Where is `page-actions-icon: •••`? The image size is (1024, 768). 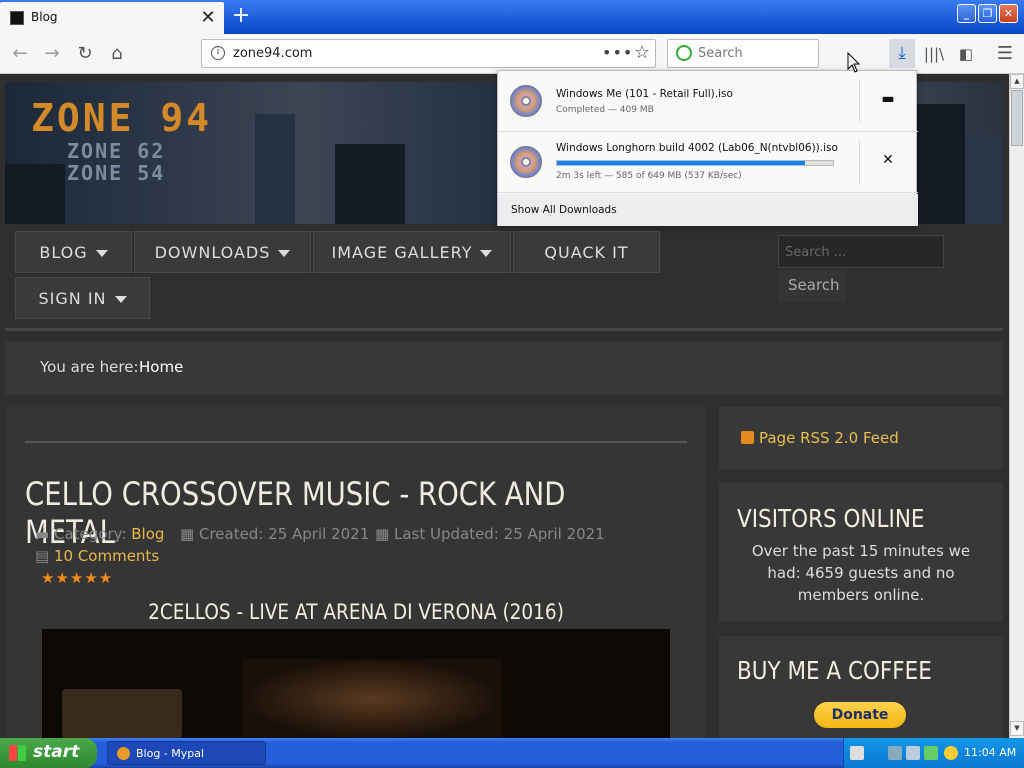 page-actions-icon: ••• is located at coordinates (617, 52).